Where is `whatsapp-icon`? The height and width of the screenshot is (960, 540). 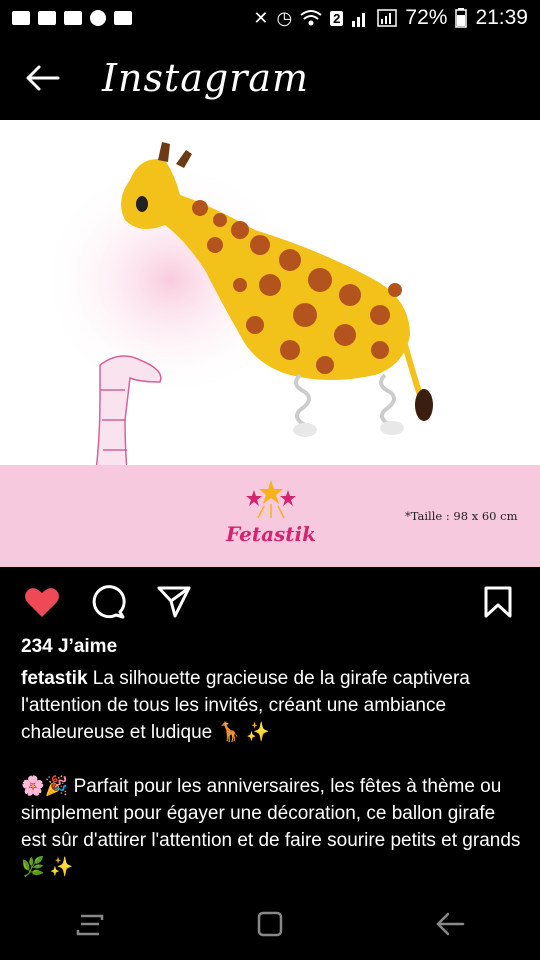 whatsapp-icon is located at coordinates (98, 18).